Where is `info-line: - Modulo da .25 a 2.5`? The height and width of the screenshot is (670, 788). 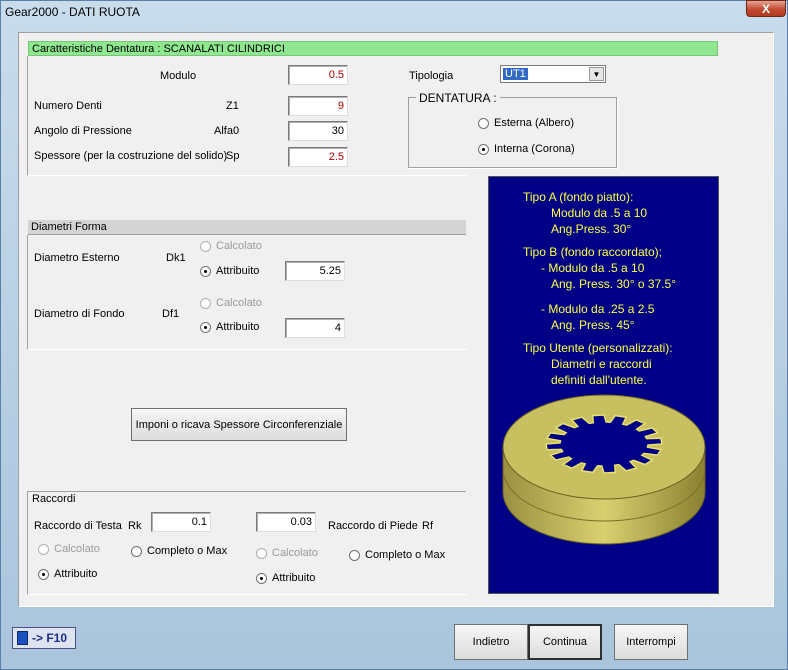 info-line: - Modulo da .25 a 2.5 is located at coordinates (598, 309).